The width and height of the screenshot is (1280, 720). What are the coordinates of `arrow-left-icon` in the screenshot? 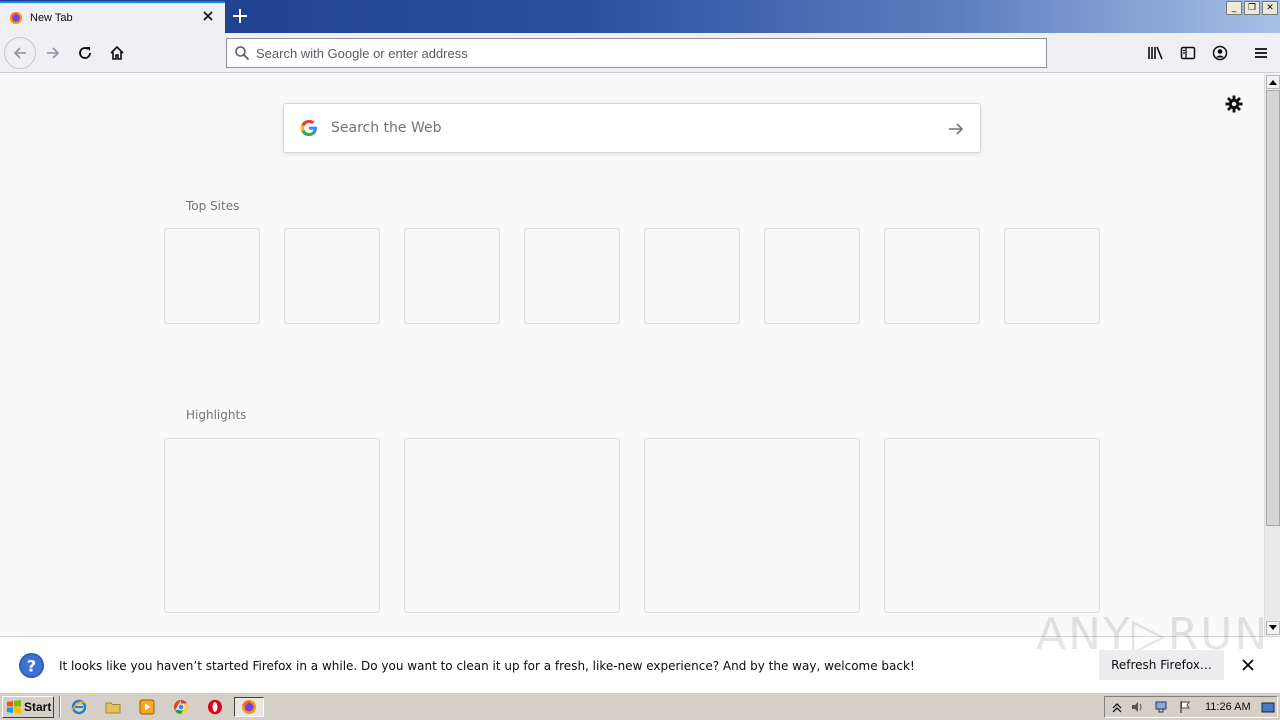 It's located at (19, 53).